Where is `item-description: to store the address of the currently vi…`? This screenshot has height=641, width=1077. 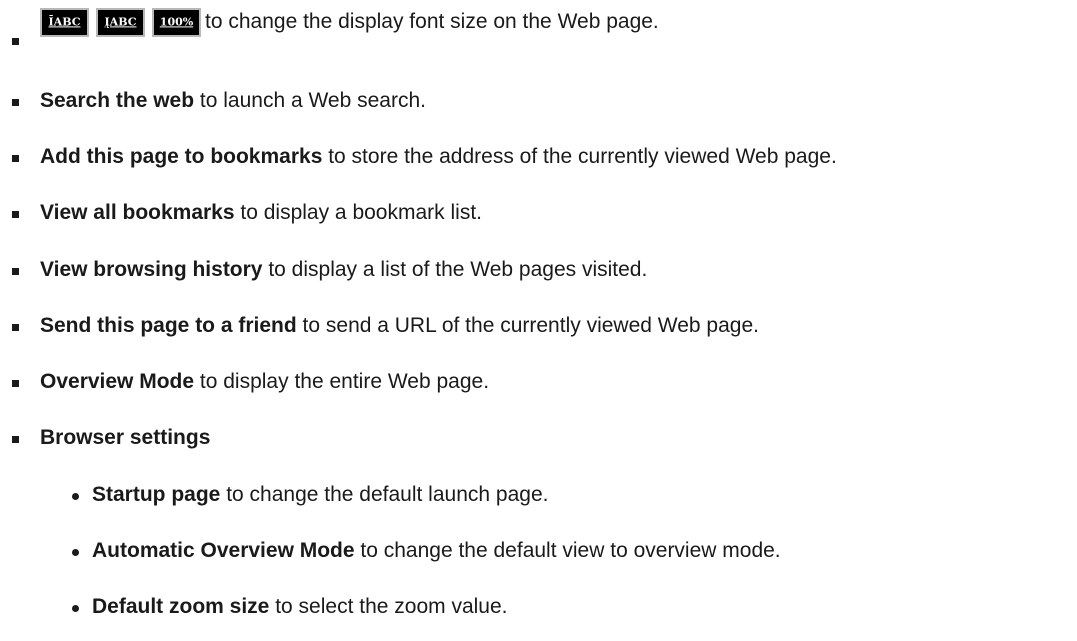 item-description: to store the address of the currently vi… is located at coordinates (579, 156).